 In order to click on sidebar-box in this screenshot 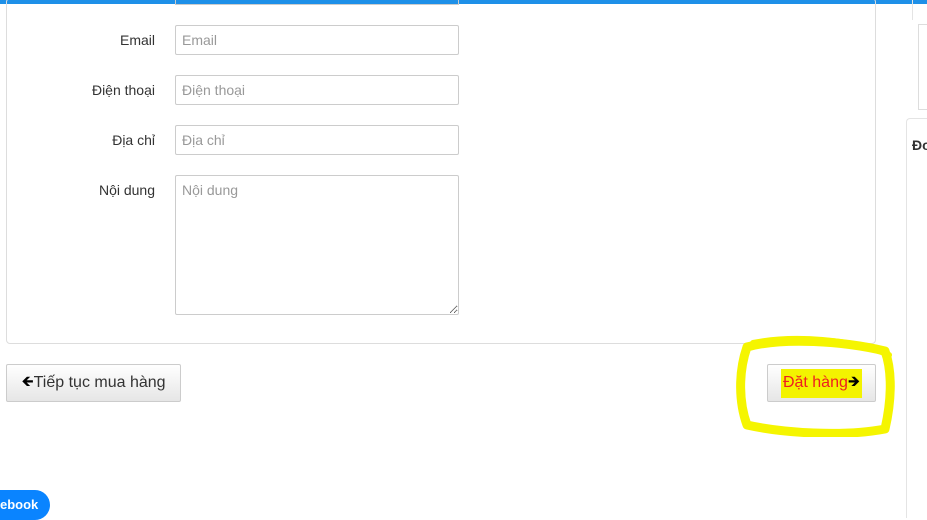, I will do `click(922, 67)`.